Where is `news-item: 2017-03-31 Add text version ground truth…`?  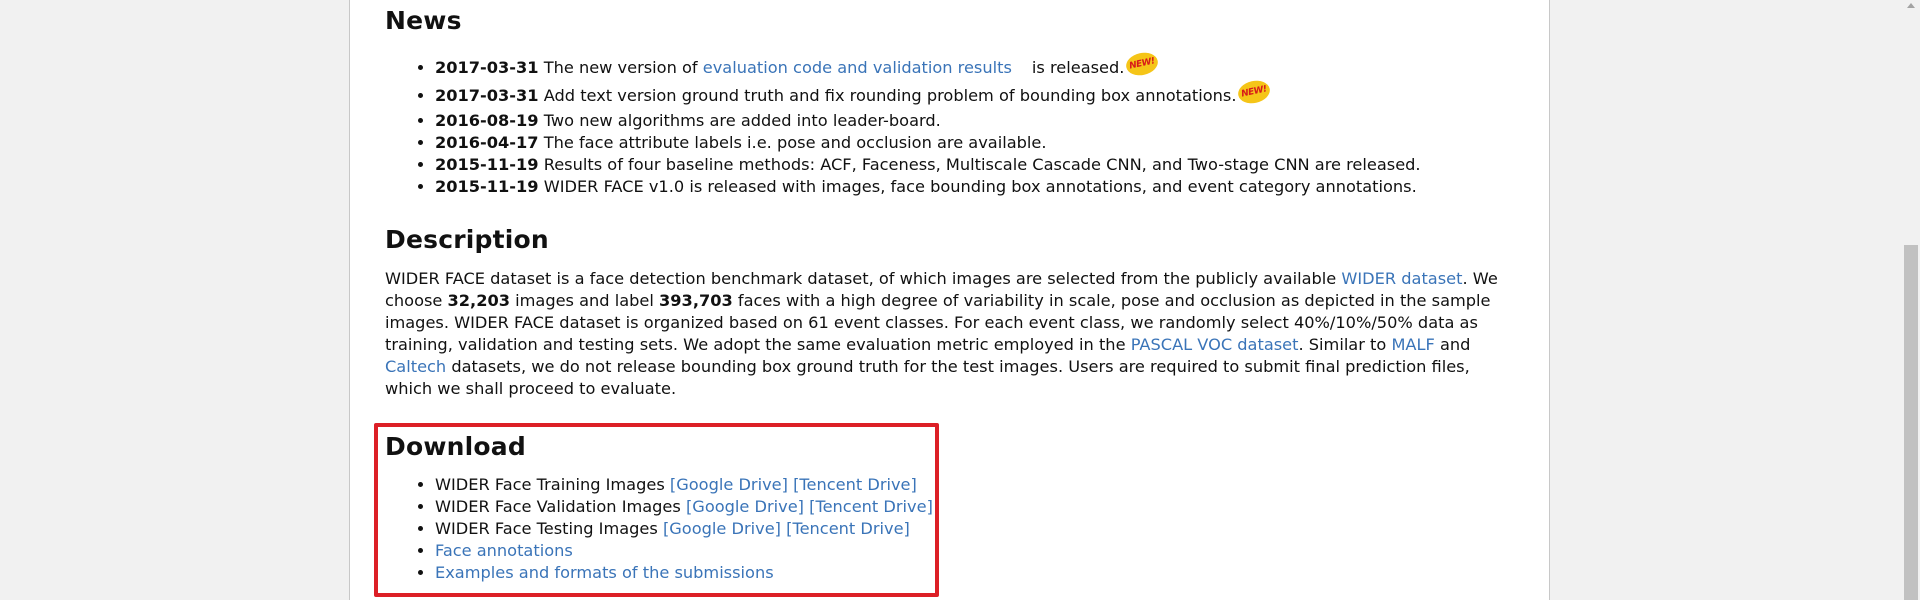 news-item: 2017-03-31 Add text version ground truth… is located at coordinates (1005, 93).